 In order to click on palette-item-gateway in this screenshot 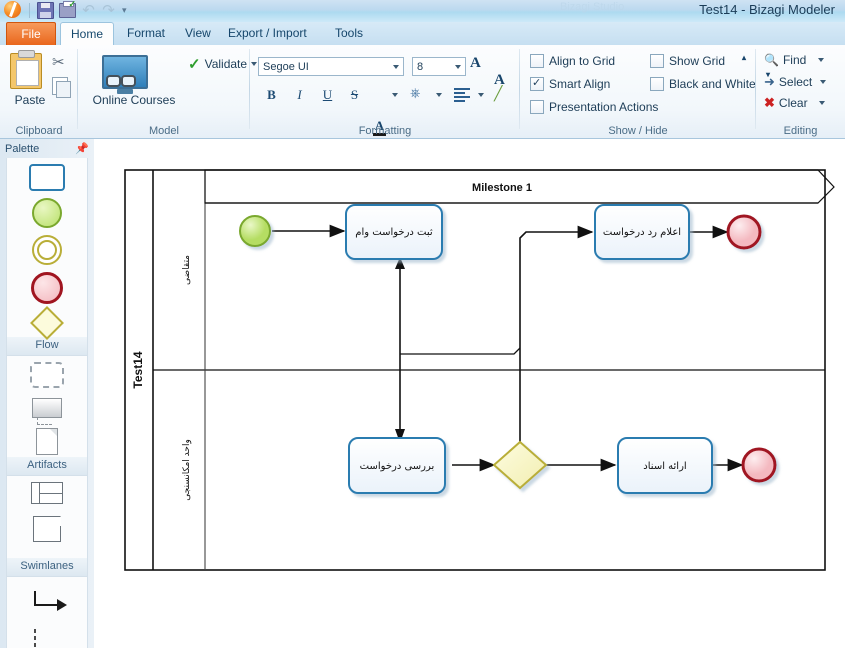, I will do `click(47, 323)`.